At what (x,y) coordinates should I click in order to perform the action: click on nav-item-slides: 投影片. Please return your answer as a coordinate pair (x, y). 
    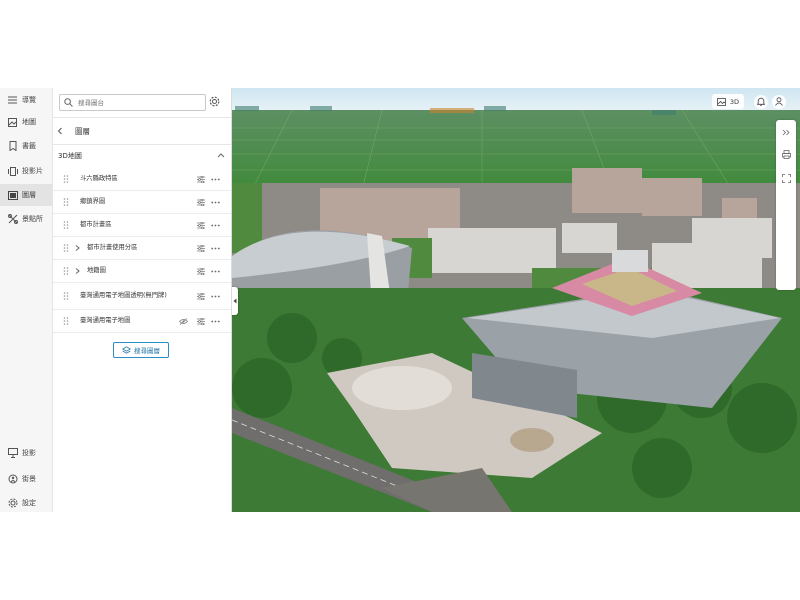
    Looking at the image, I should click on (26, 171).